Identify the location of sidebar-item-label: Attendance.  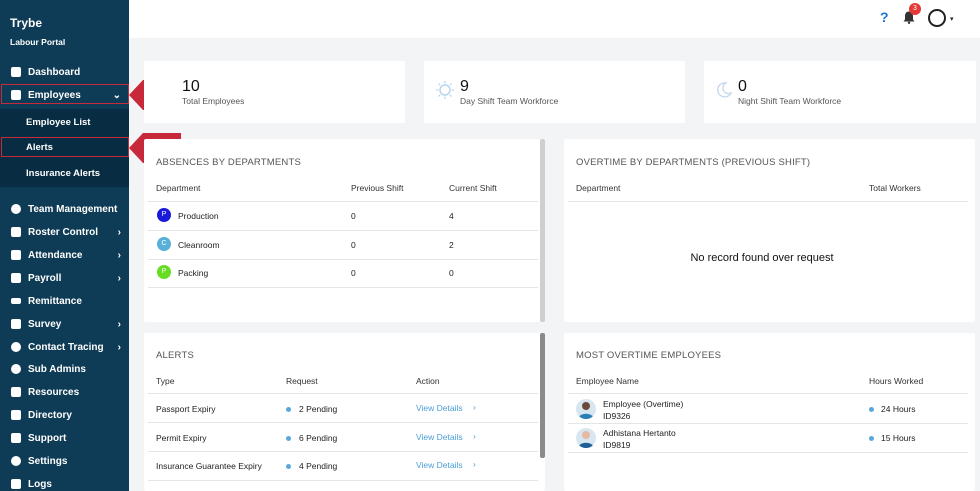
(55, 255).